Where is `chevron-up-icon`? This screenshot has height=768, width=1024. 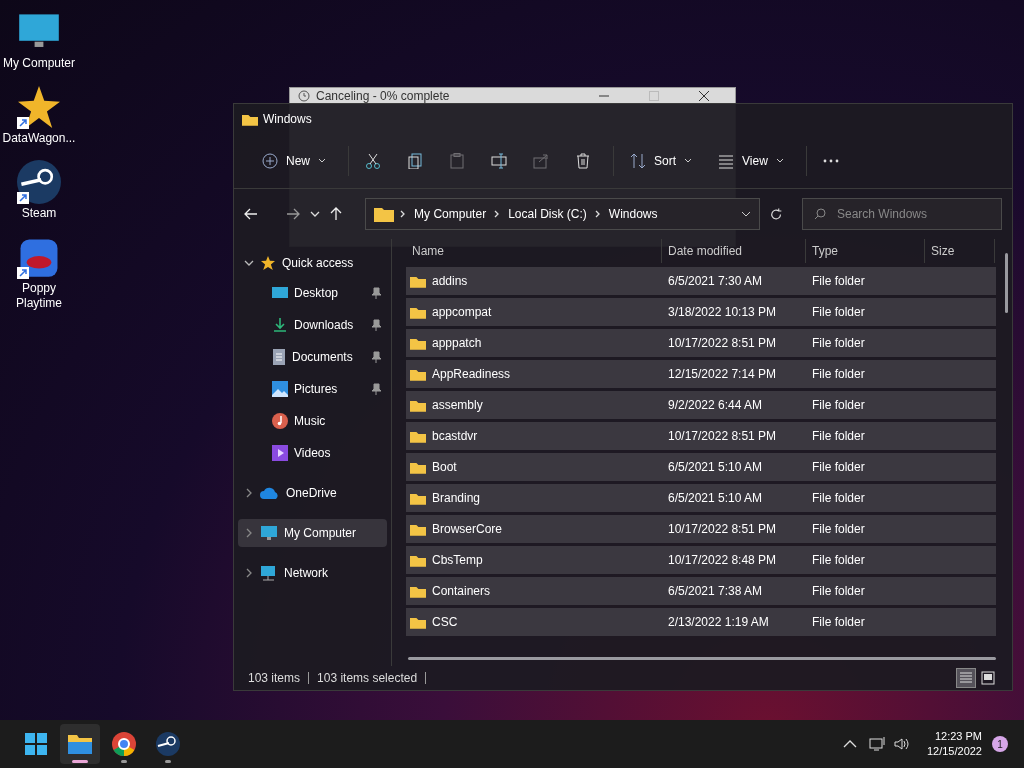 chevron-up-icon is located at coordinates (849, 744).